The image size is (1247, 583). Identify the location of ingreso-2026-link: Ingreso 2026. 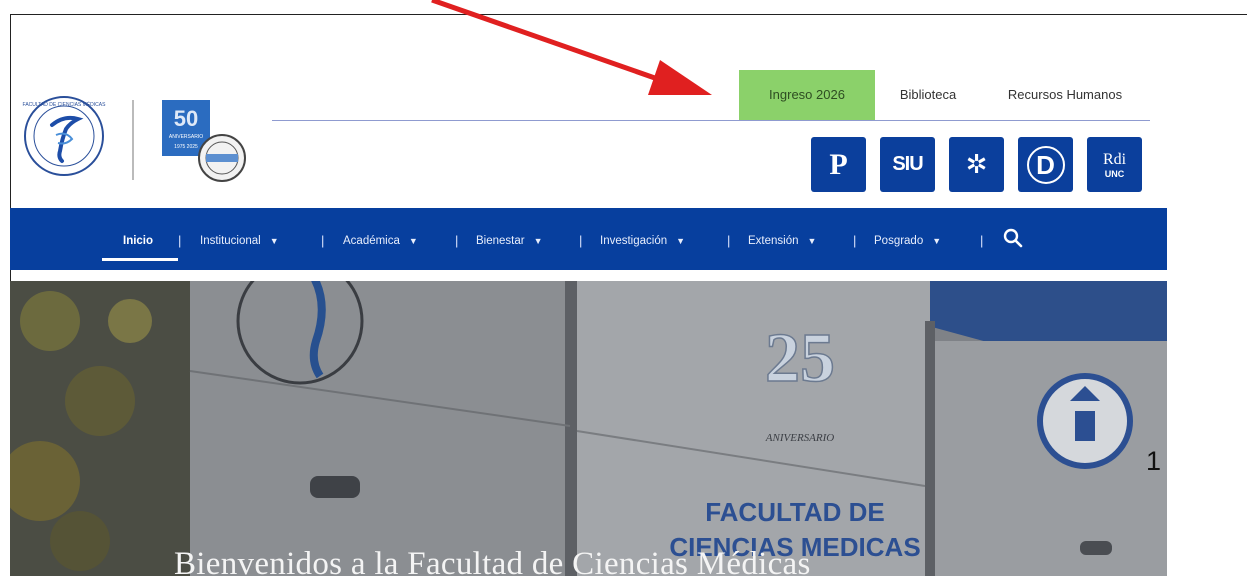
(807, 95).